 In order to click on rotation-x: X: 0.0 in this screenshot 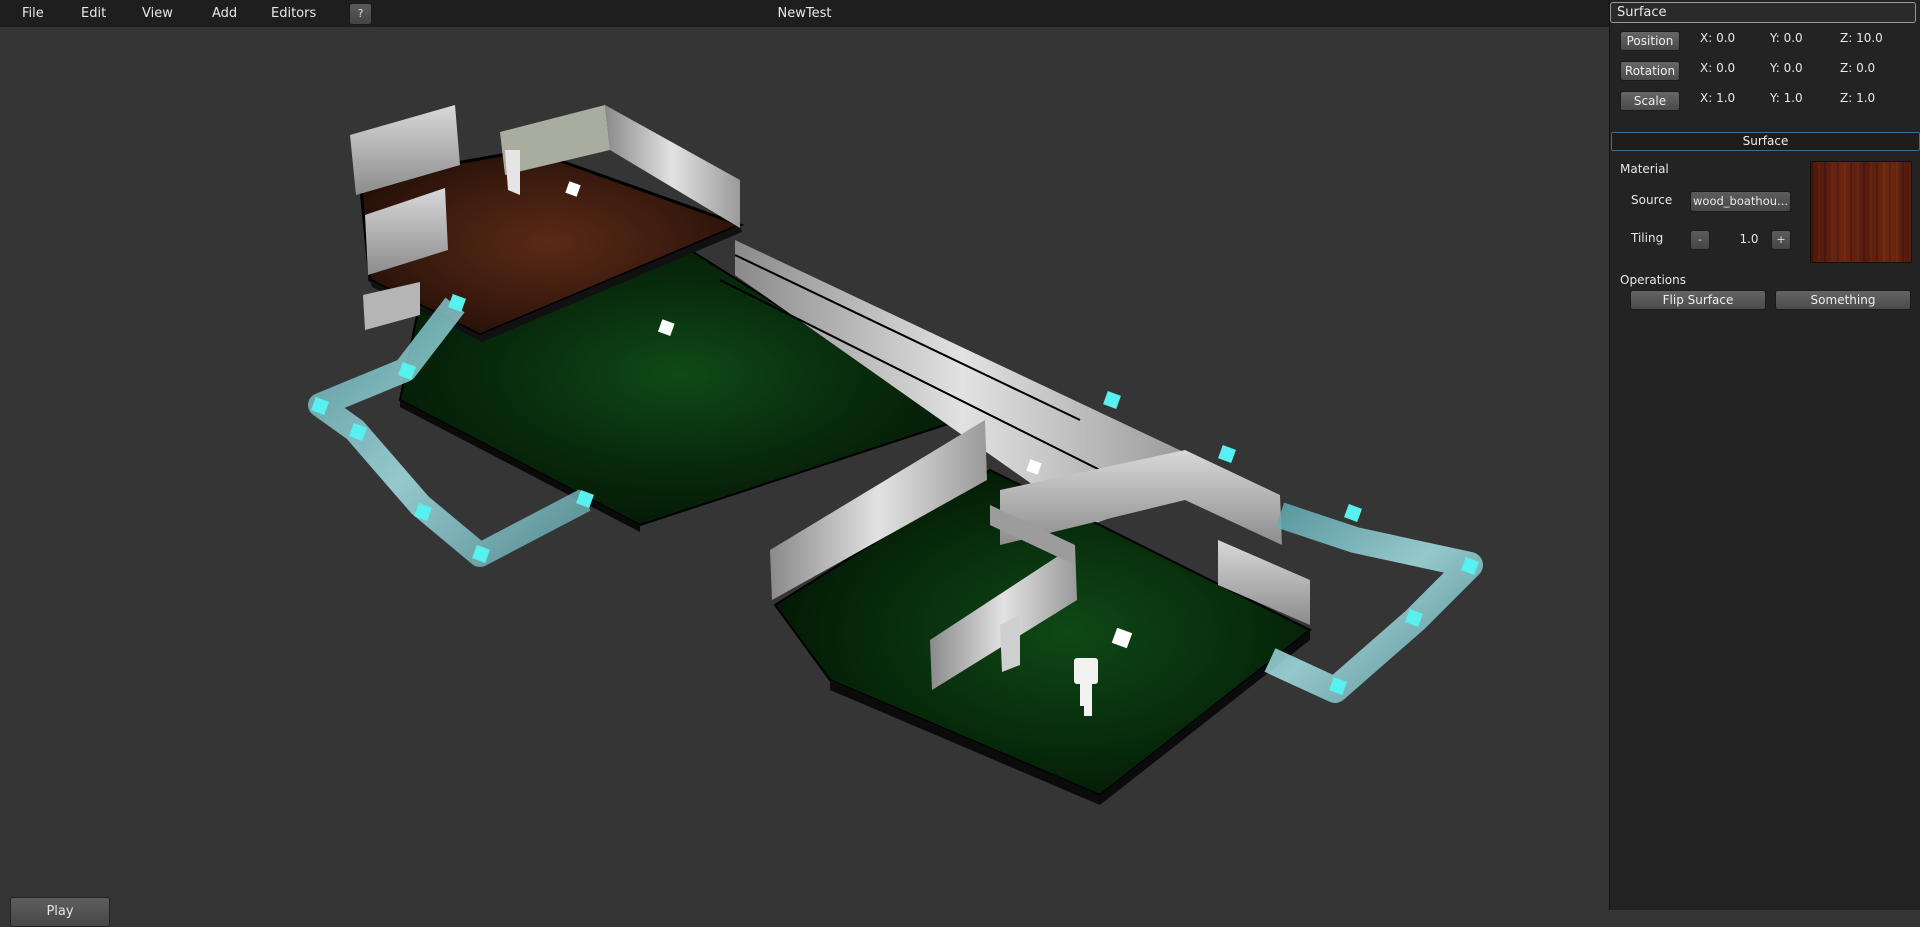, I will do `click(1717, 68)`.